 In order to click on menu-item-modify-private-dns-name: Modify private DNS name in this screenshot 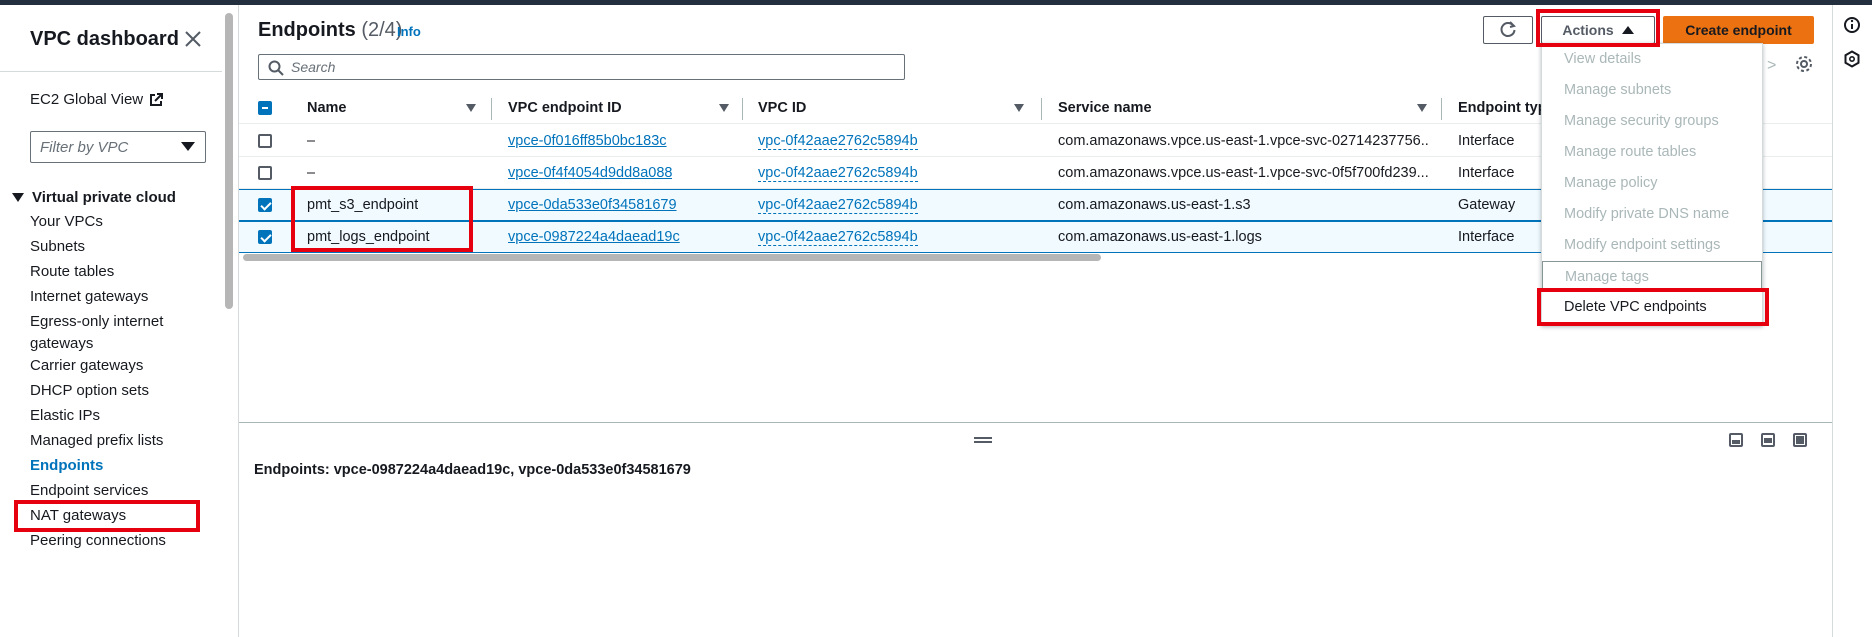, I will do `click(1647, 214)`.